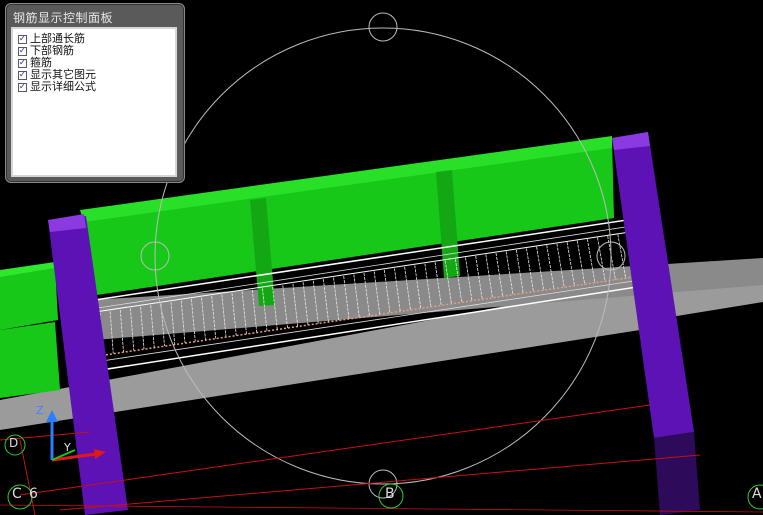 This screenshot has height=515, width=763. What do you see at coordinates (22, 51) in the screenshot?
I see `checkbox-bottom-rebar: ✓` at bounding box center [22, 51].